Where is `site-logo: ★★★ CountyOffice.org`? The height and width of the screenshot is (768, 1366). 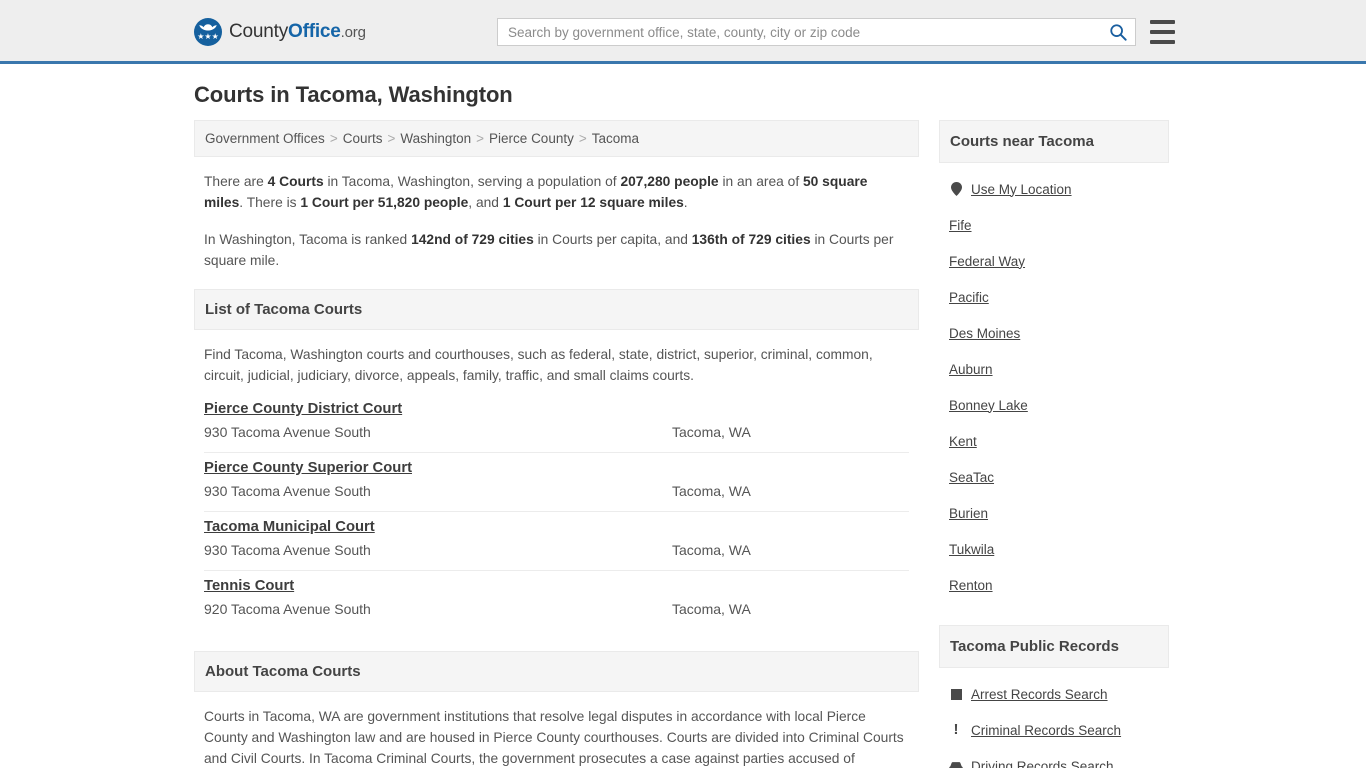
site-logo: ★★★ CountyOffice.org is located at coordinates (280, 32).